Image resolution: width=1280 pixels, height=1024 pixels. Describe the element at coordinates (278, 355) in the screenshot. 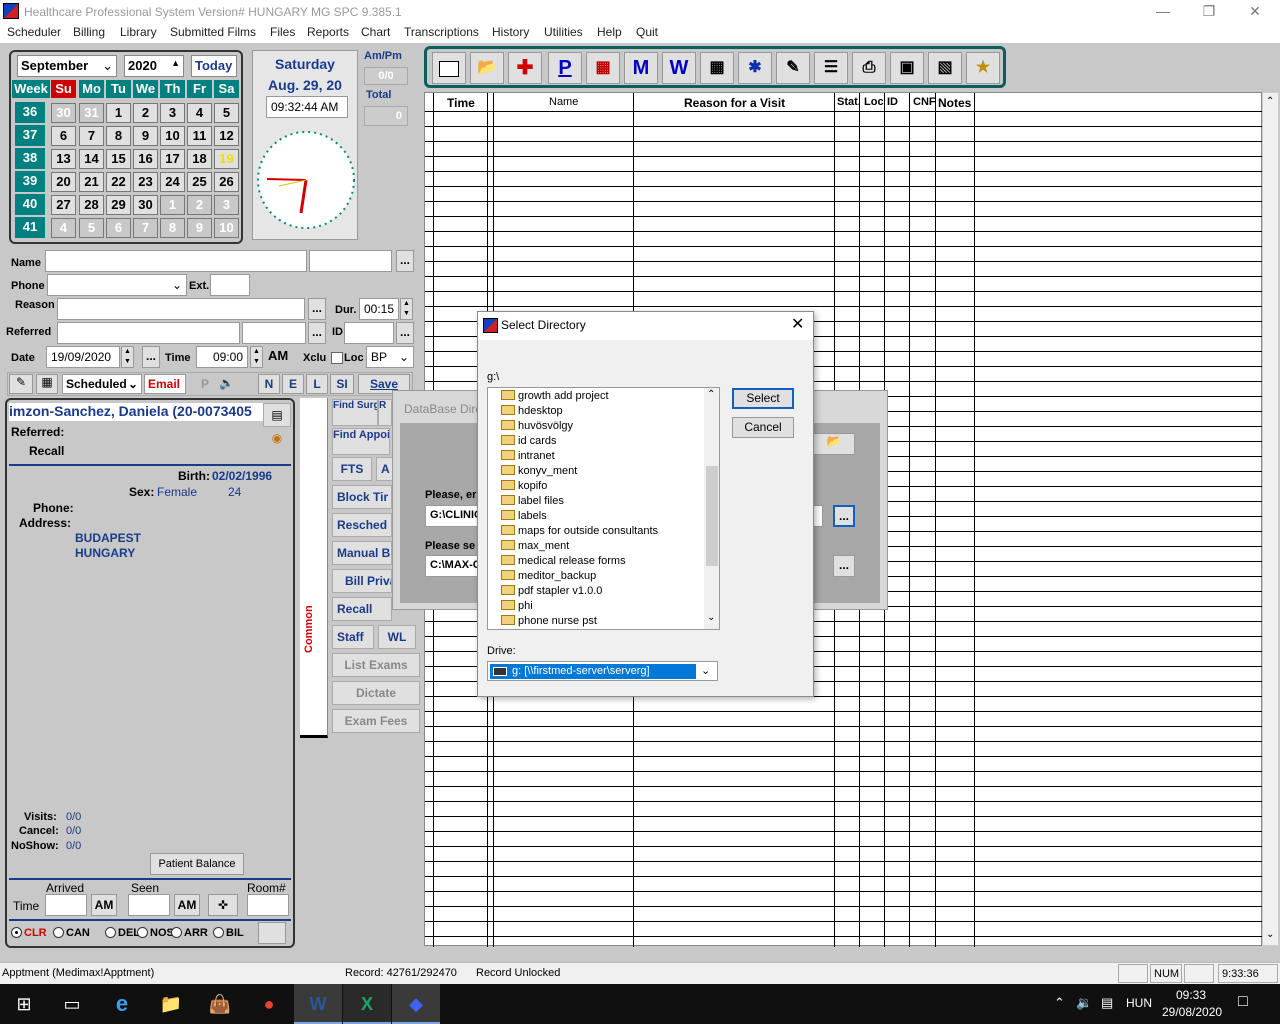

I see `time-ampm: AM` at that location.